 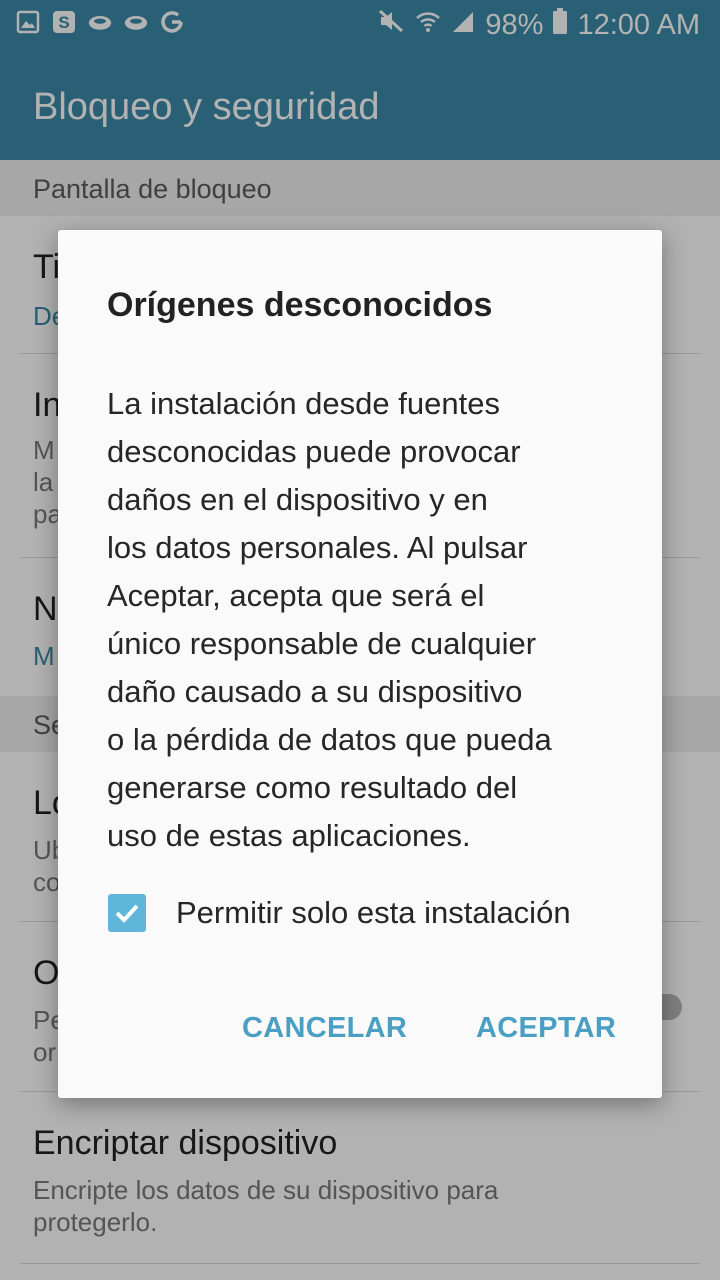 I want to click on cancel-button: CANCELAR, so click(x=324, y=1028).